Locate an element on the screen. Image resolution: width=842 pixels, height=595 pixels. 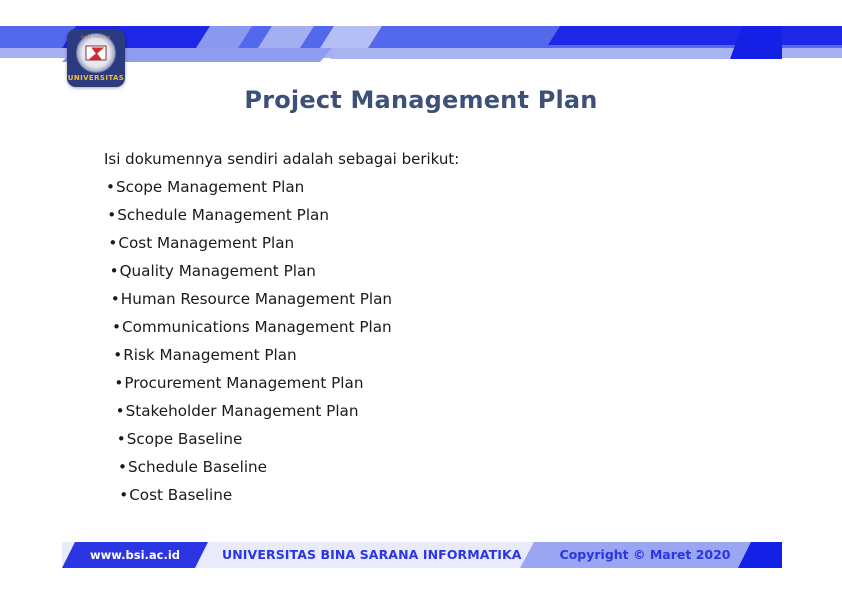
bullet-label: Schedule Management Plan is located at coordinates (223, 215).